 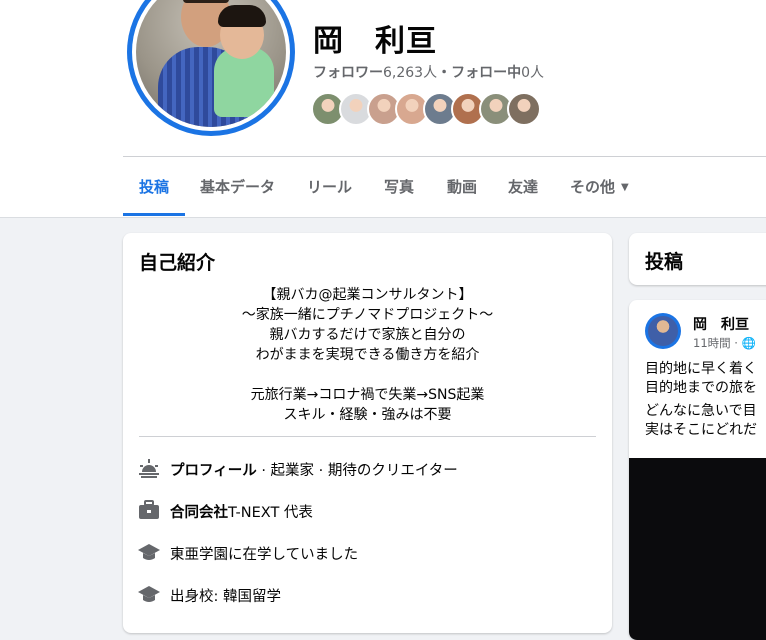 I want to click on detail-text: 東亜学園に在学していました, so click(x=264, y=555).